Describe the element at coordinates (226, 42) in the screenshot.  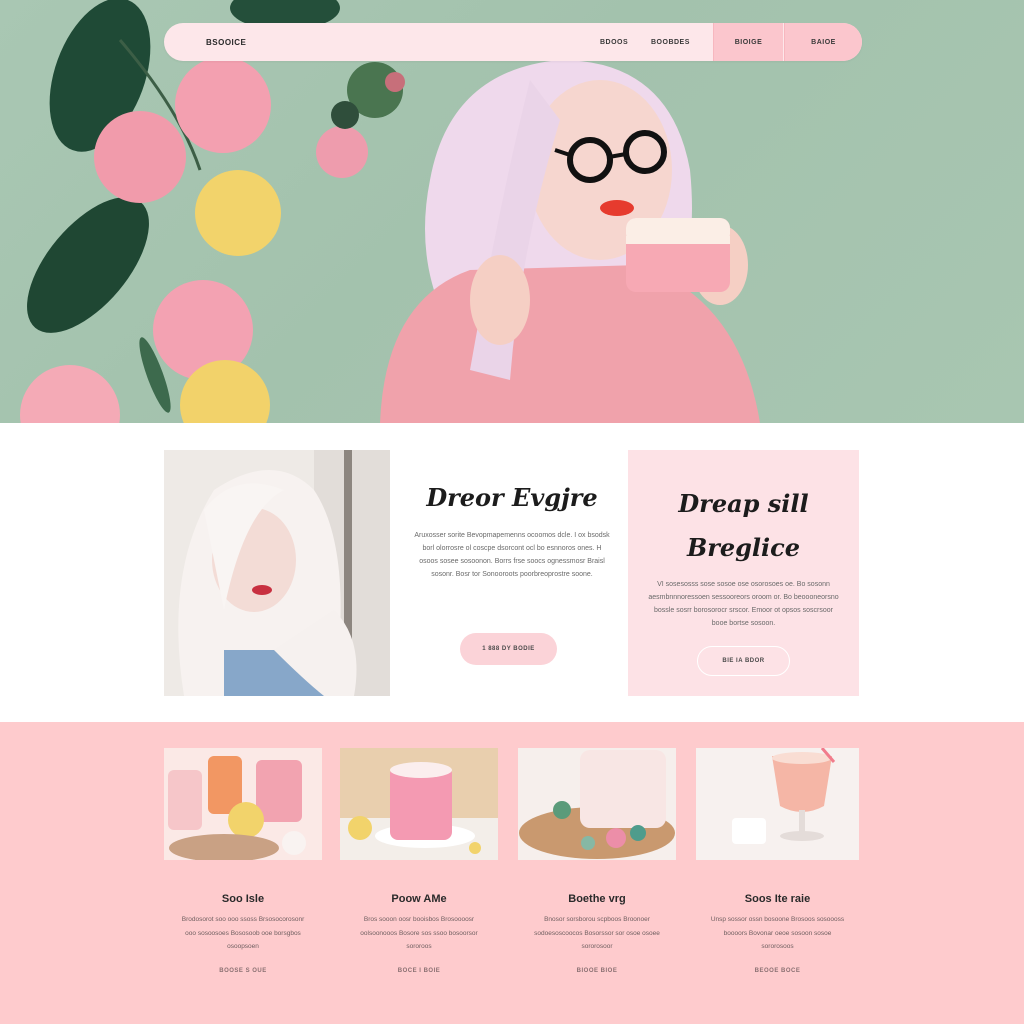
I see `brand-logo: BSOOICE` at that location.